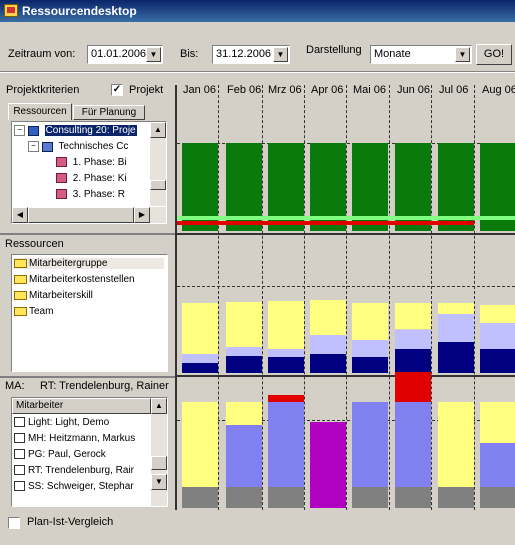 This screenshot has width=515, height=545. I want to click on tree-item-phase-2: 2. Phase: Ki, so click(91, 178).